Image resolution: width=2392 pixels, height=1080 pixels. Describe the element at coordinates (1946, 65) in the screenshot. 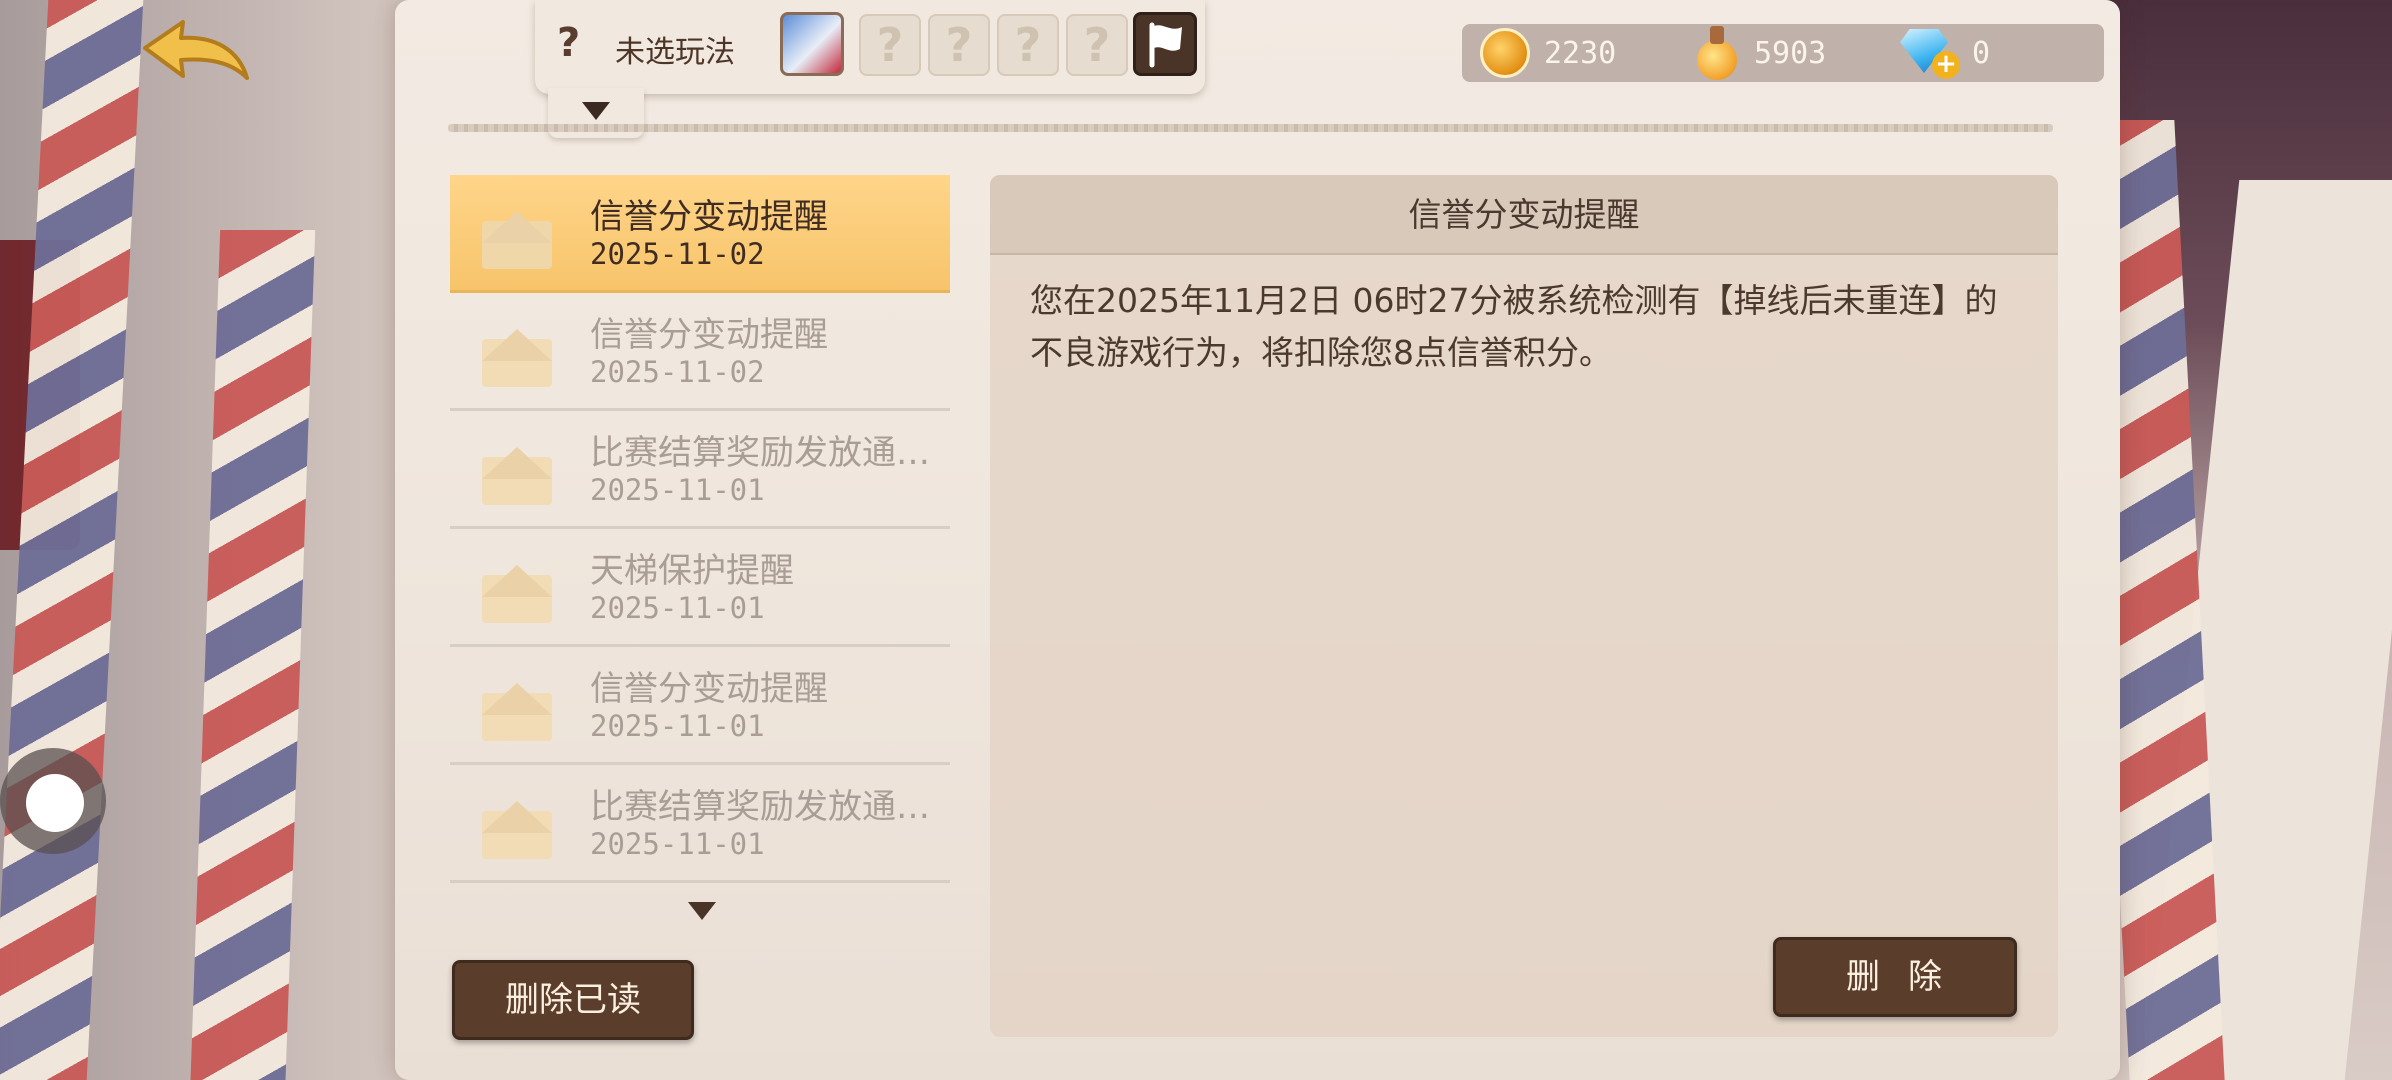

I see `plus-icon: +` at that location.